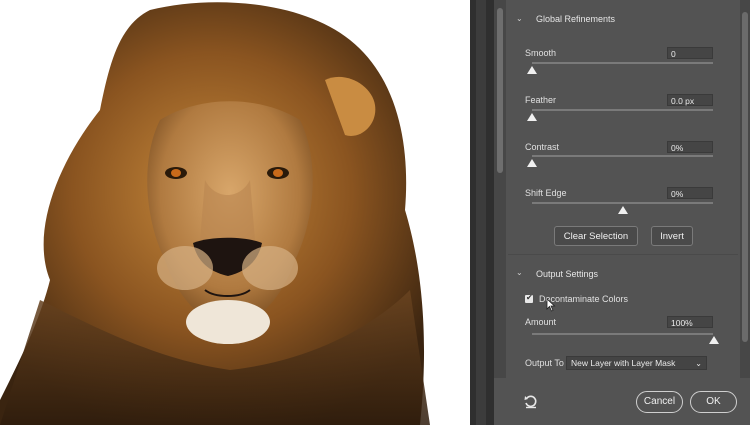  Describe the element at coordinates (690, 147) in the screenshot. I see `contrast-field: 0%` at that location.